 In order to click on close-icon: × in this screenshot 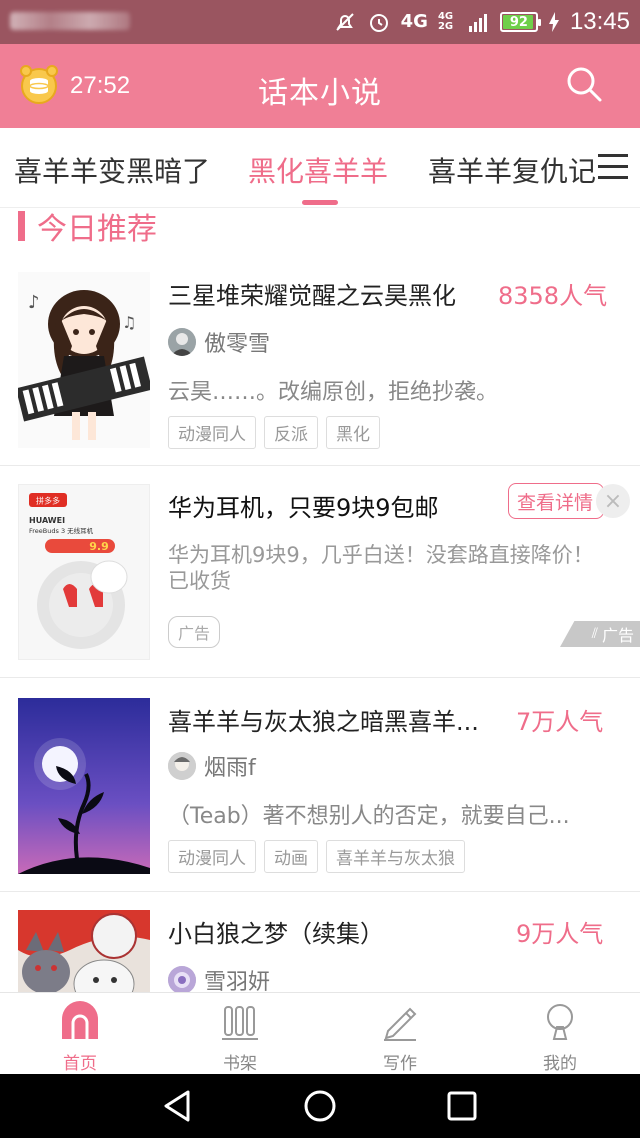, I will do `click(613, 501)`.